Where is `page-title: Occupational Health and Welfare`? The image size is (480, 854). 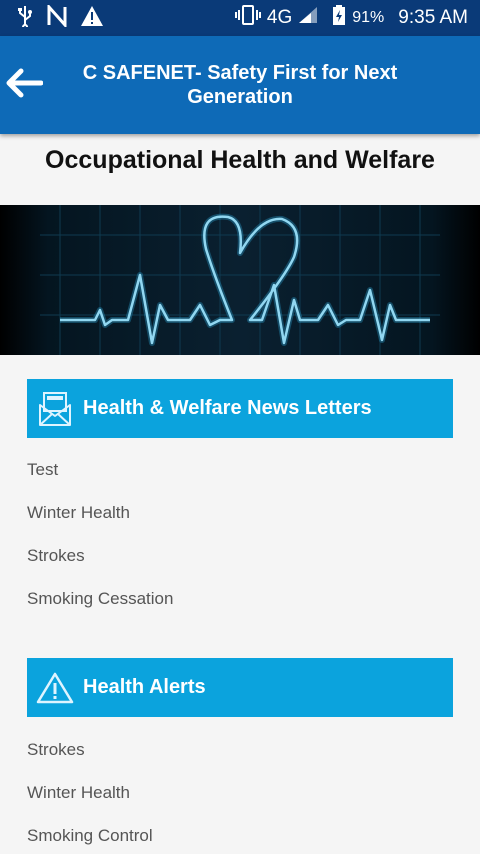
page-title: Occupational Health and Welfare is located at coordinates (240, 160).